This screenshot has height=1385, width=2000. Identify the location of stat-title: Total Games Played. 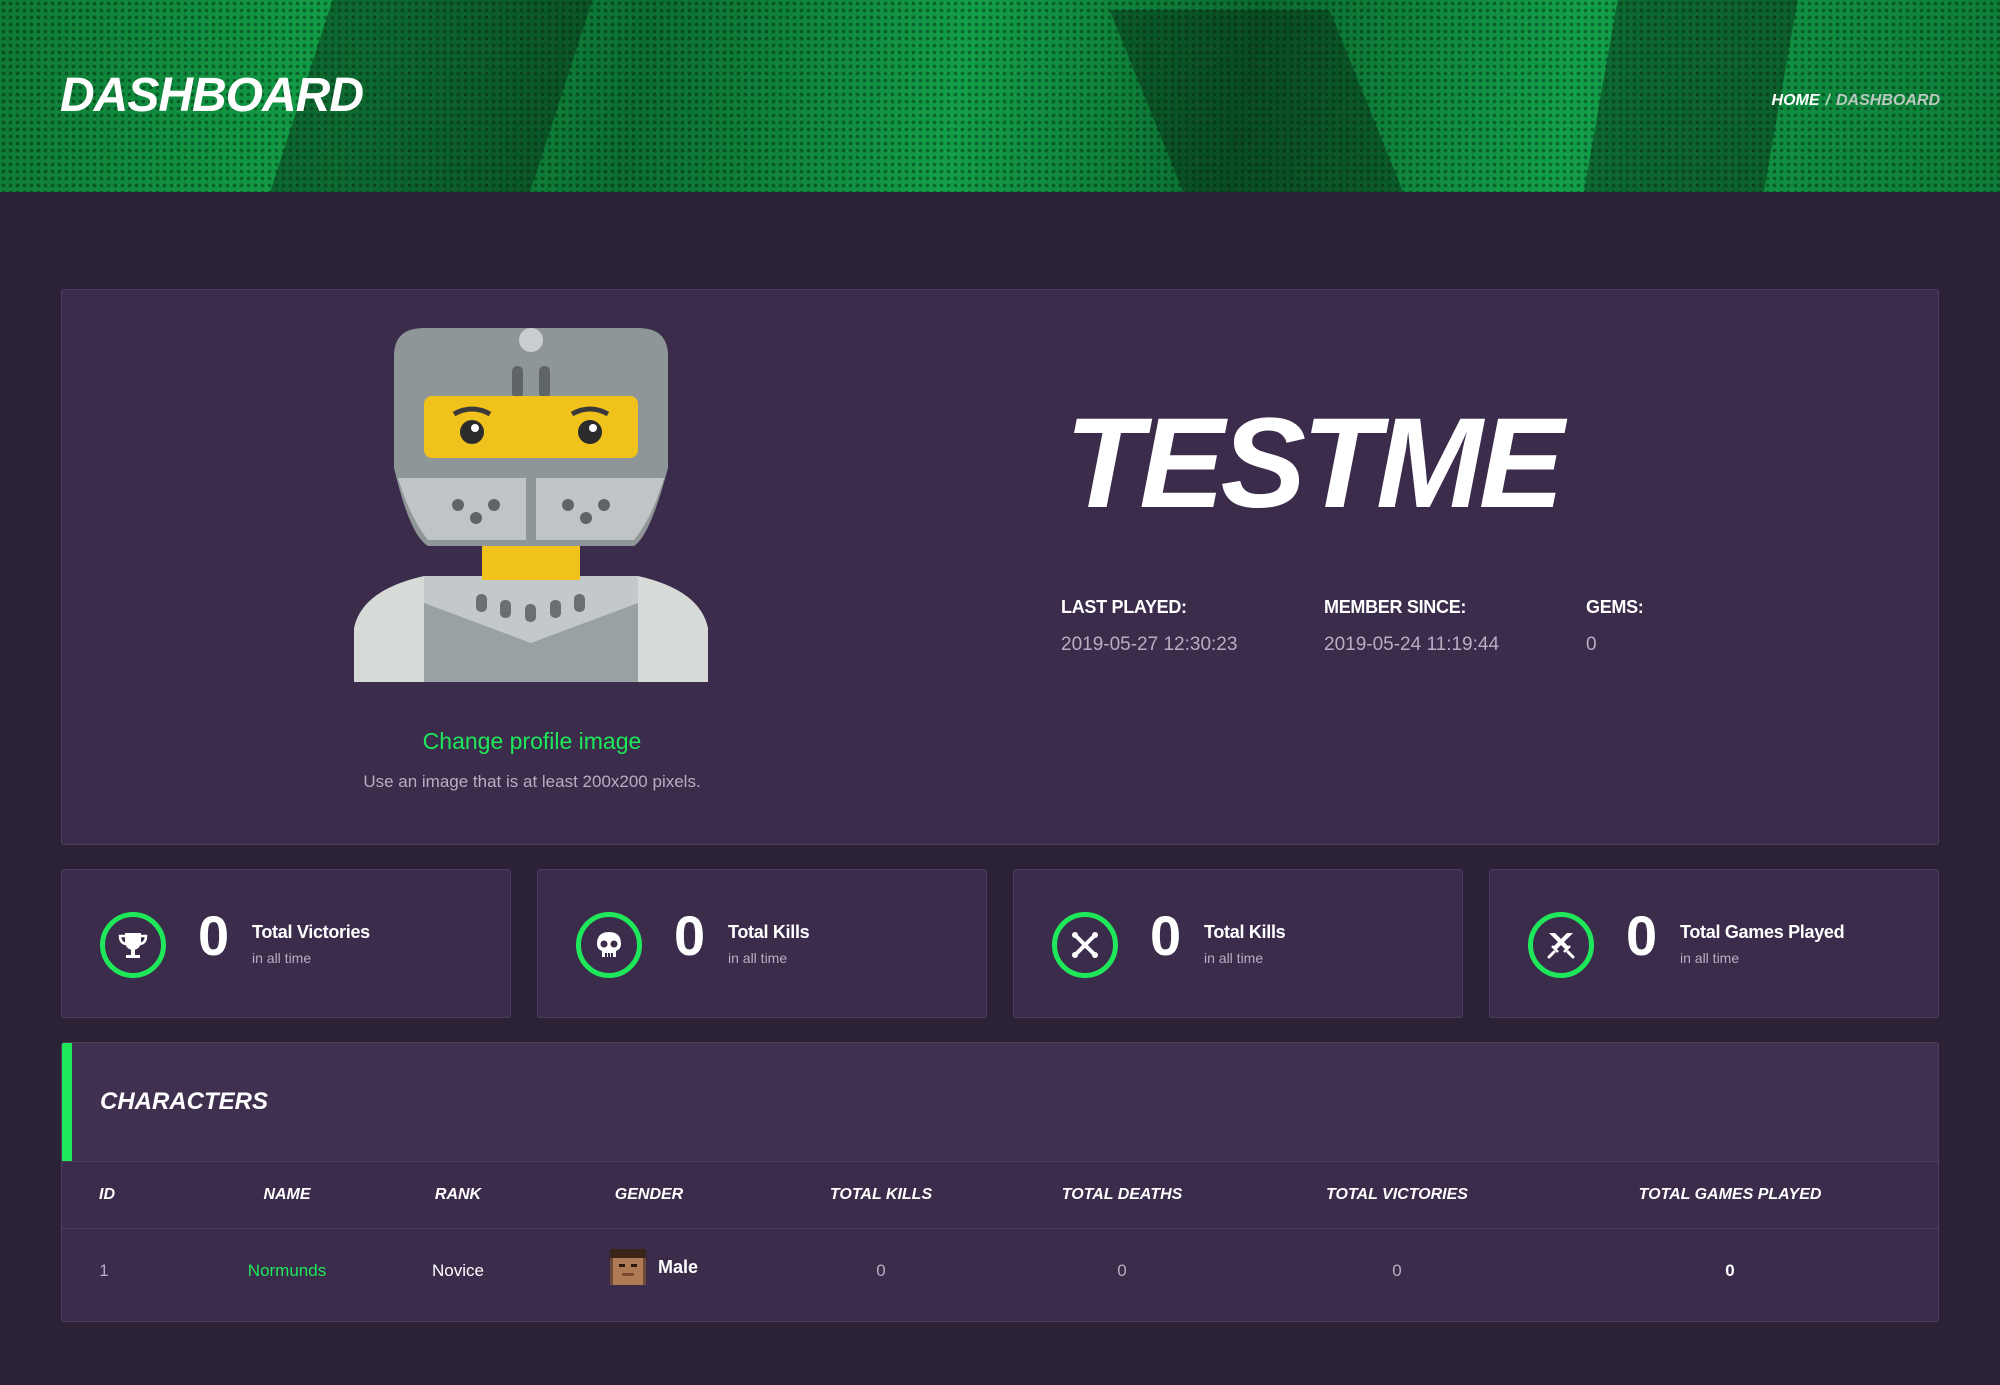
(1762, 932).